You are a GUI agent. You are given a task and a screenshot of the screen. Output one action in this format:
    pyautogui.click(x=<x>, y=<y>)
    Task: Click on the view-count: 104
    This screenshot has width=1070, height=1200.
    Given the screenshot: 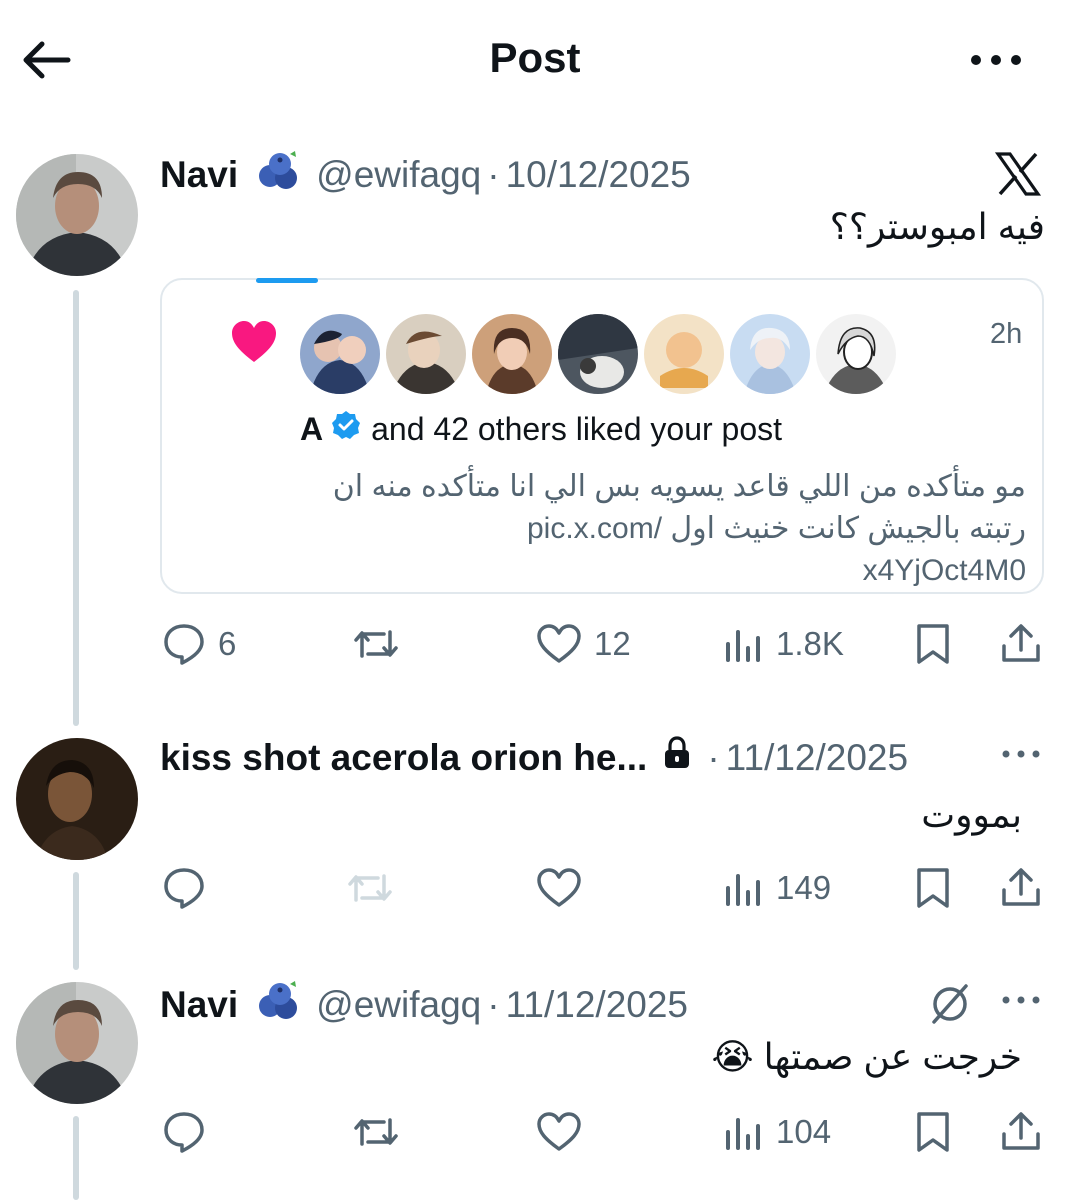 What is the action you would take?
    pyautogui.click(x=804, y=1131)
    